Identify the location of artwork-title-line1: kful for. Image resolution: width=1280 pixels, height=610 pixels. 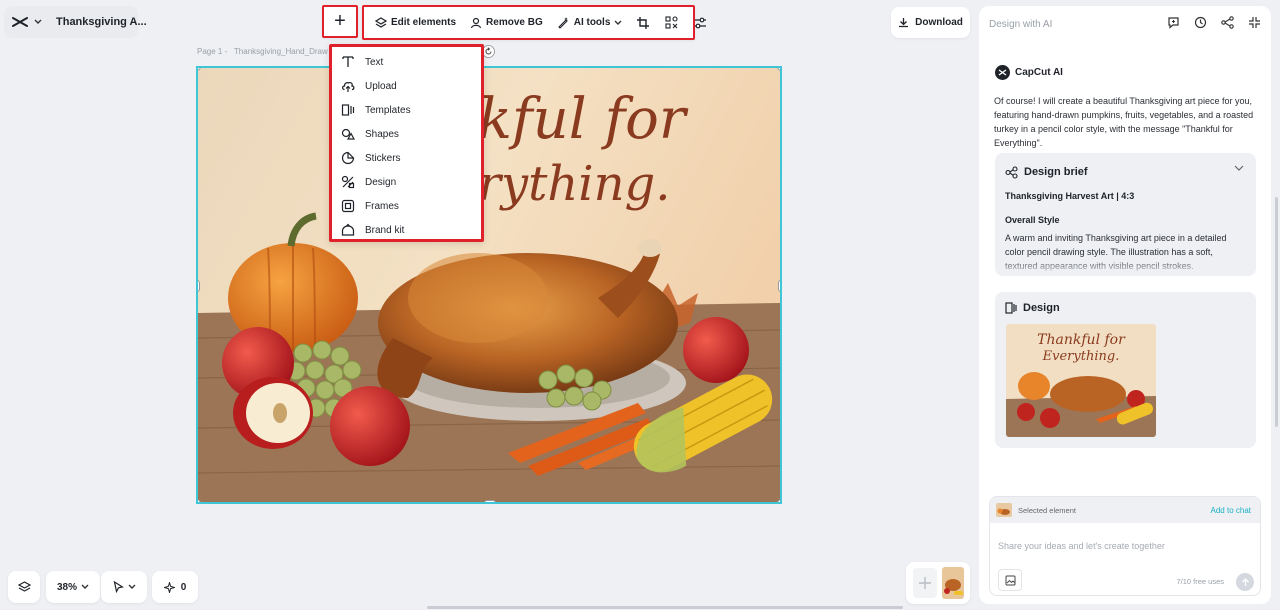
(583, 119).